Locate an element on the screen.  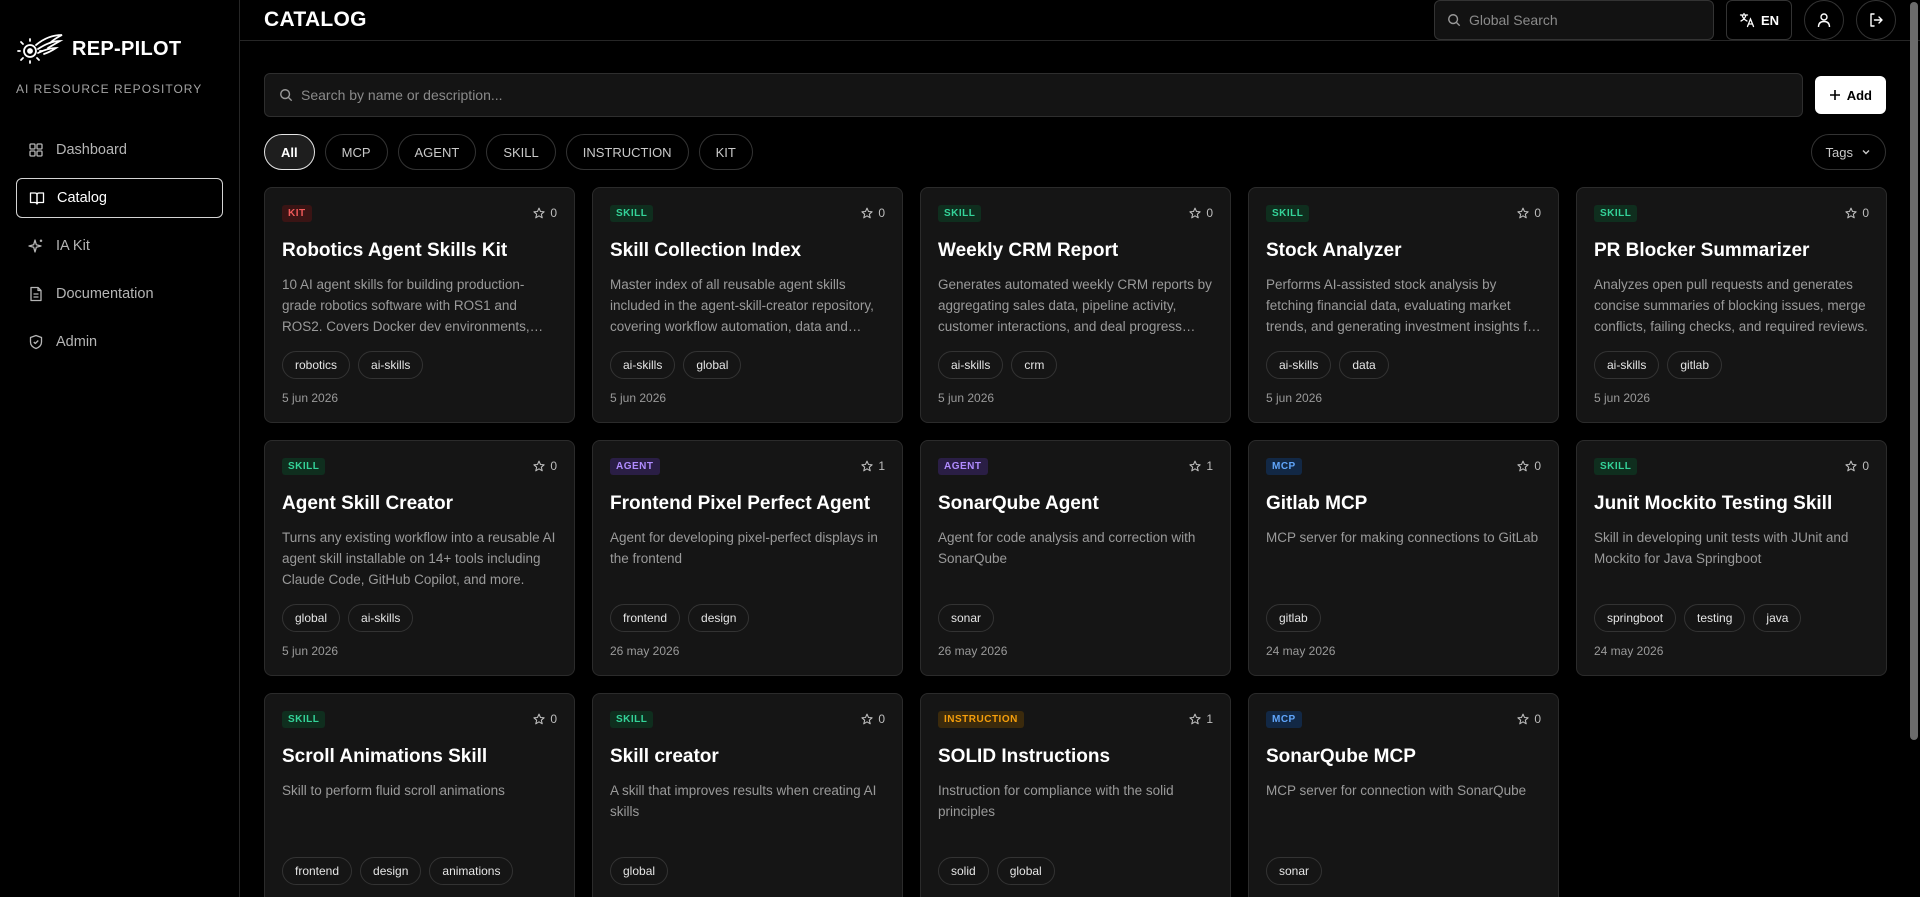
language-button: EN is located at coordinates (1758, 20).